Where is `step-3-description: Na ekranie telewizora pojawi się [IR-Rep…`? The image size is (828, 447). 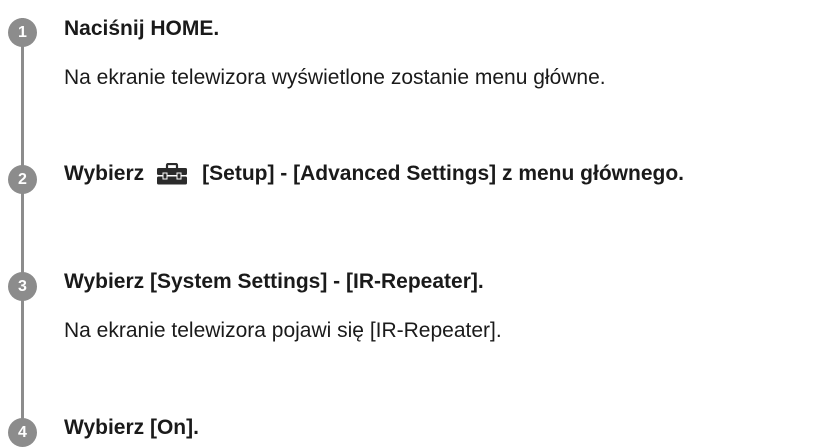
step-3-description: Na ekranie telewizora pojawi się [IR-Rep… is located at coordinates (283, 330).